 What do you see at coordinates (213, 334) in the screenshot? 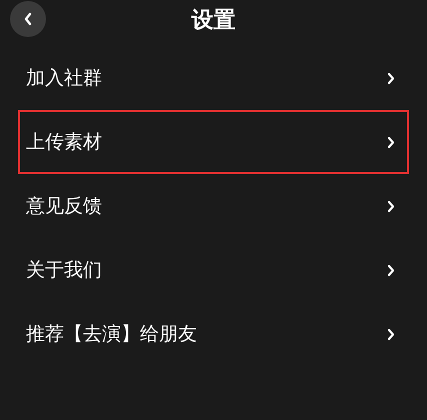
I see `settings-item: 推荐【去演】给朋友` at bounding box center [213, 334].